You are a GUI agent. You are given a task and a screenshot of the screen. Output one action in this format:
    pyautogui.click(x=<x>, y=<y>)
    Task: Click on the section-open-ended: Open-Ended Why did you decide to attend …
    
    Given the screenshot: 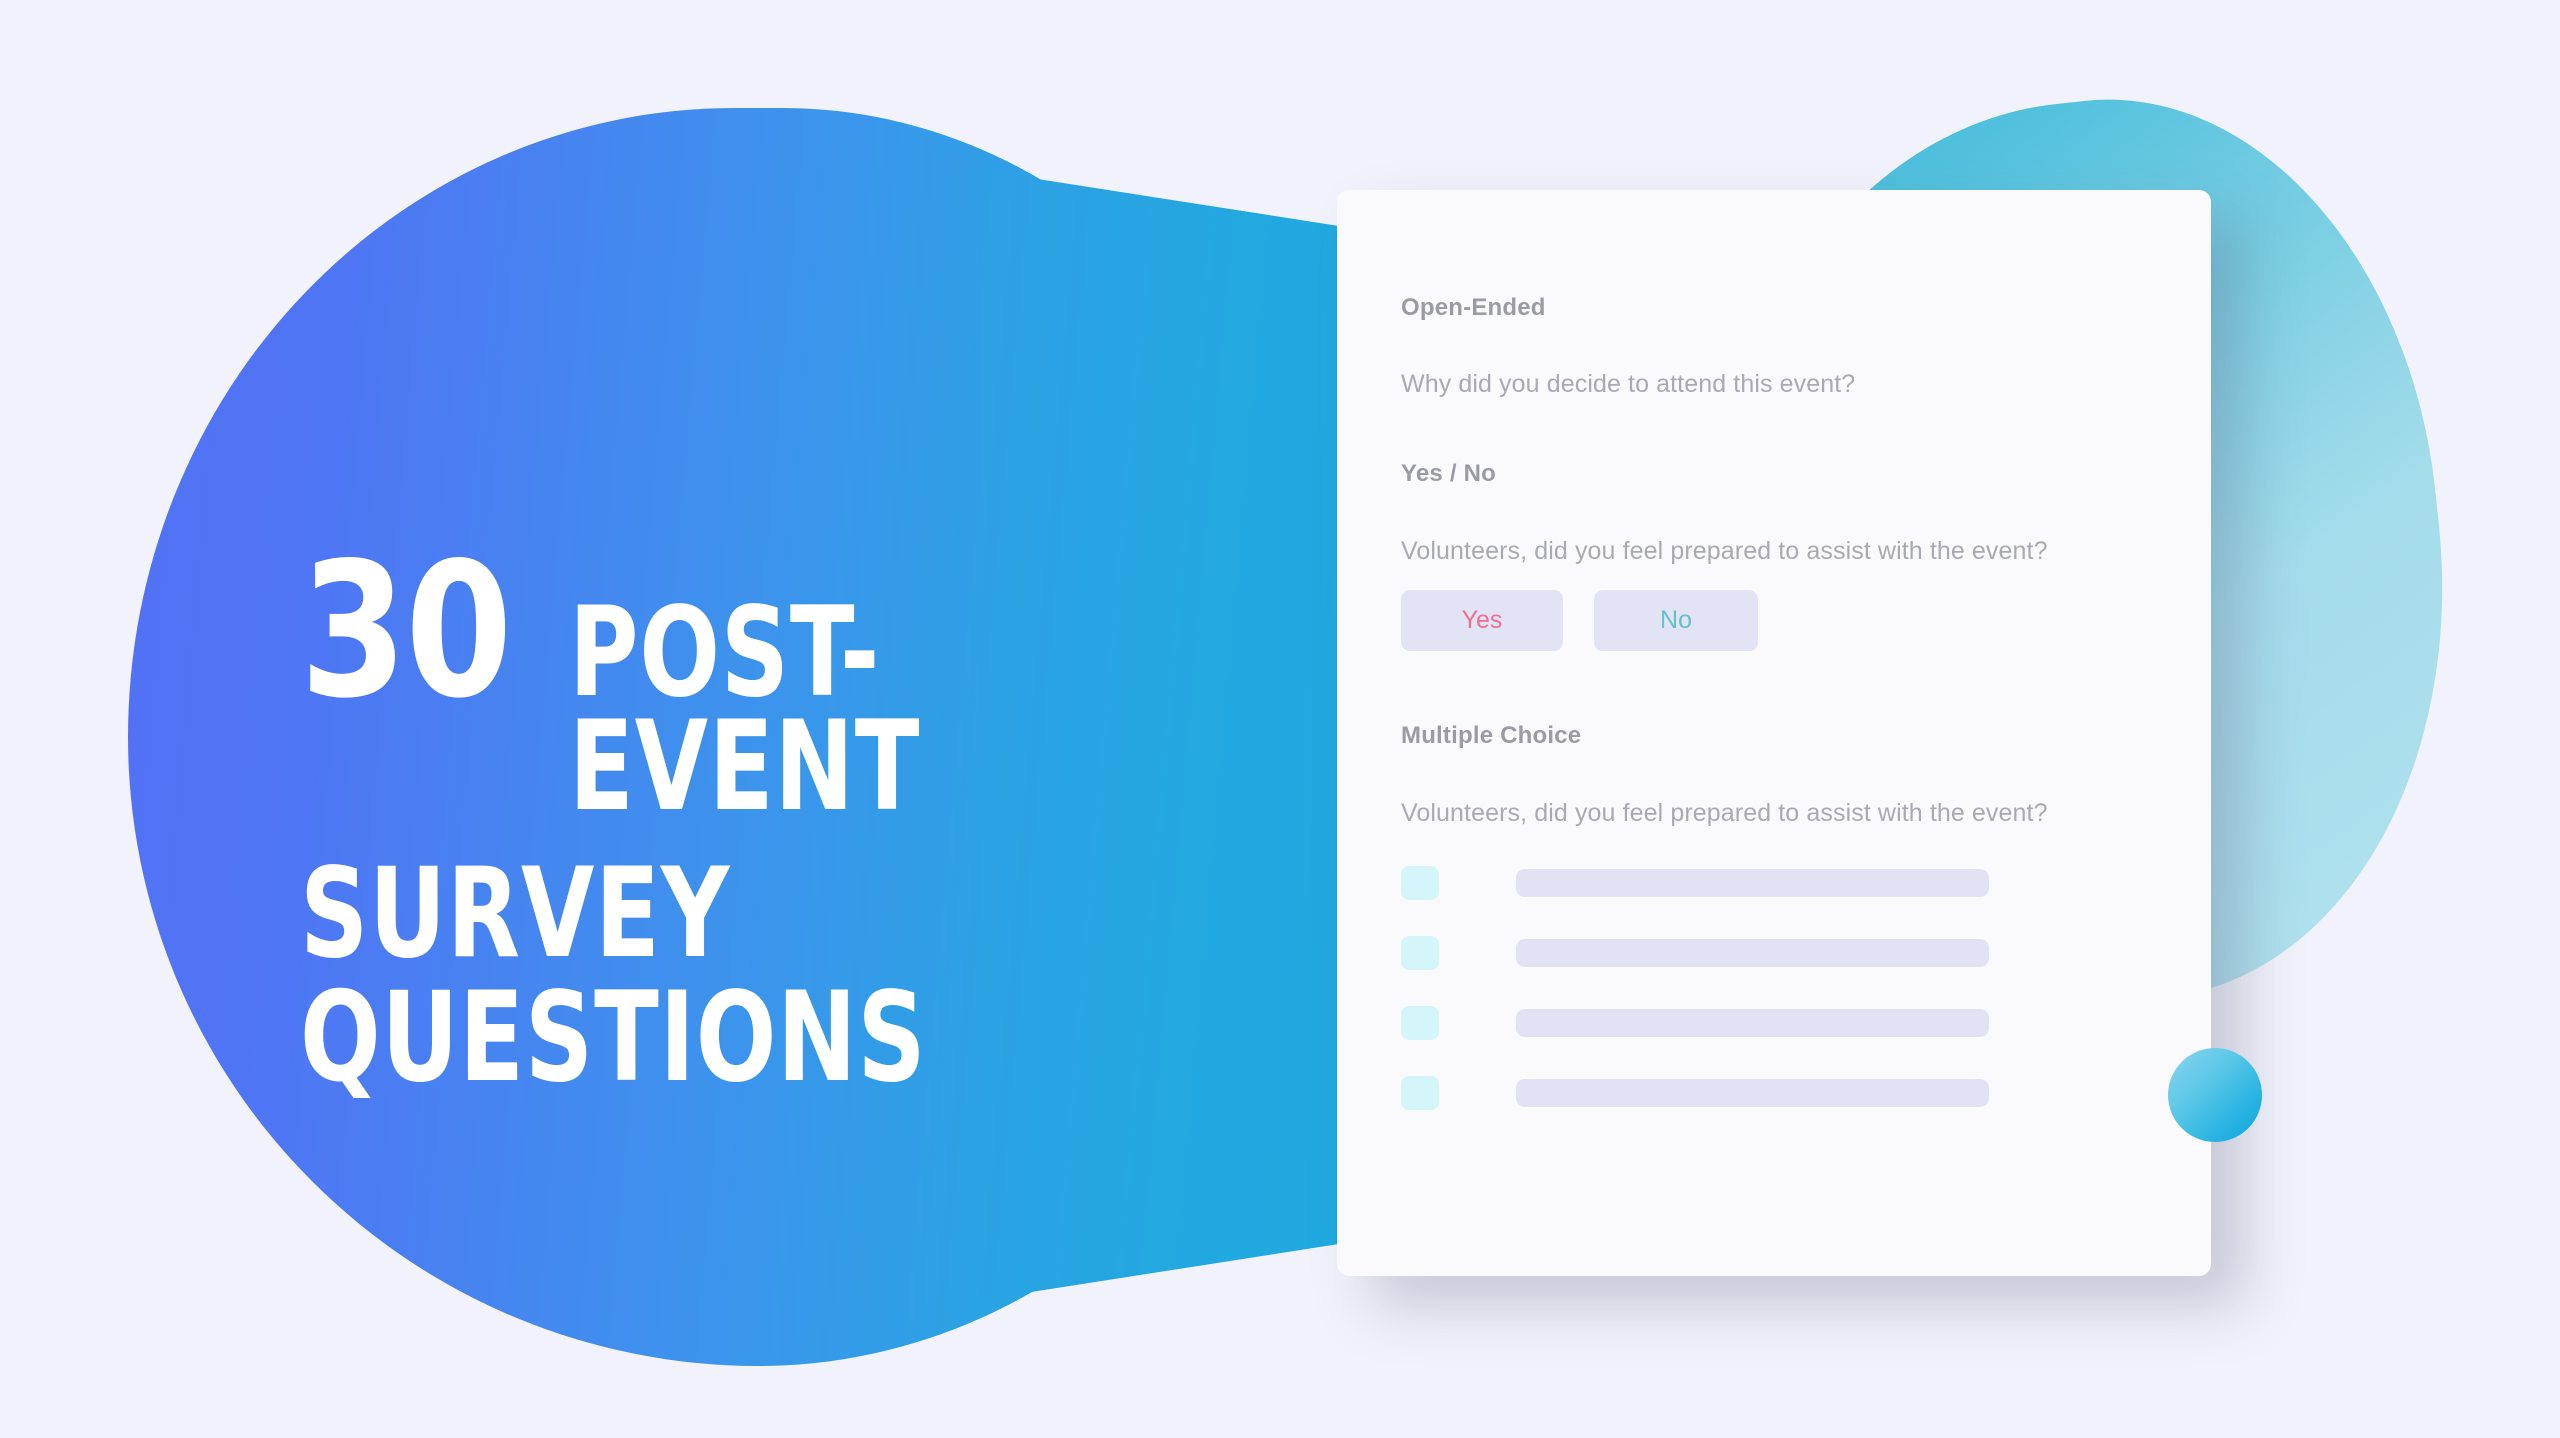 What is the action you would take?
    pyautogui.click(x=1806, y=346)
    